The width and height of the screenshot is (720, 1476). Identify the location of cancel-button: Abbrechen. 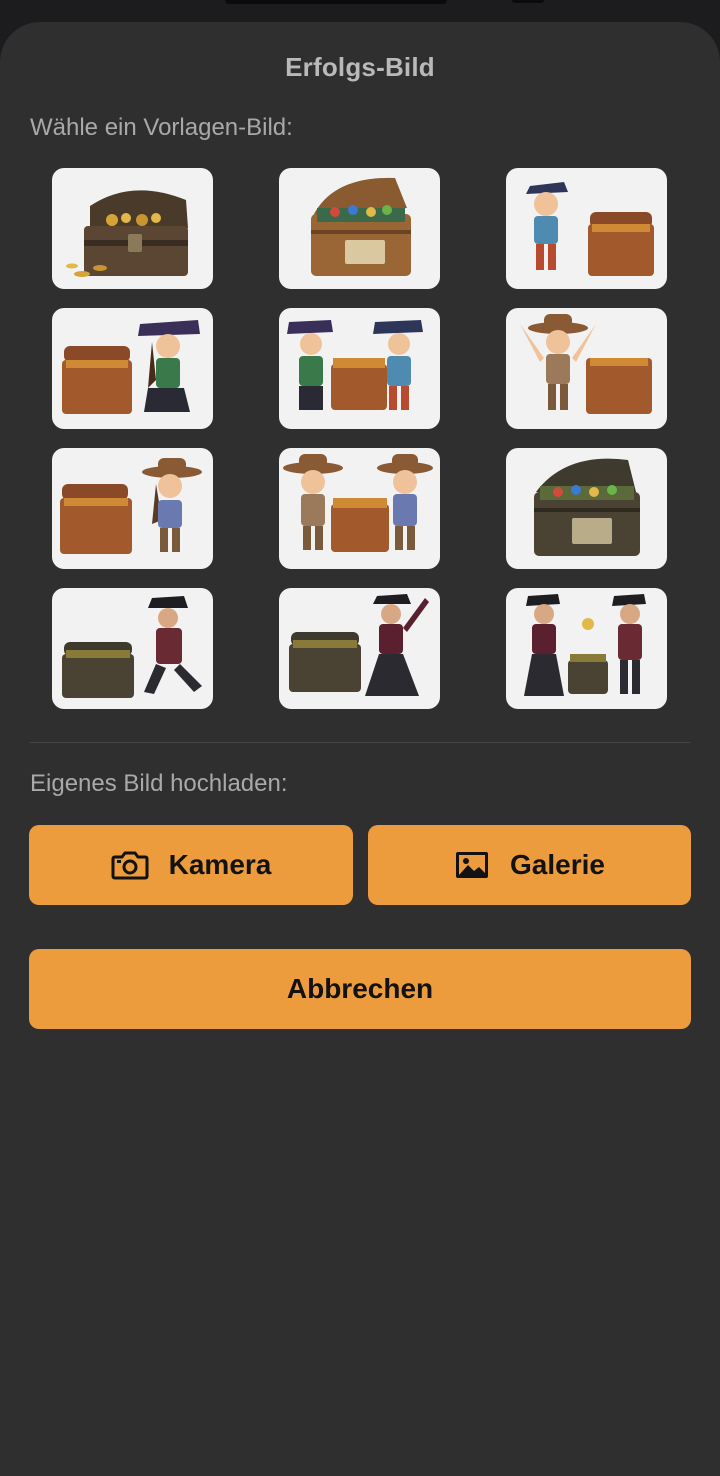
(360, 989).